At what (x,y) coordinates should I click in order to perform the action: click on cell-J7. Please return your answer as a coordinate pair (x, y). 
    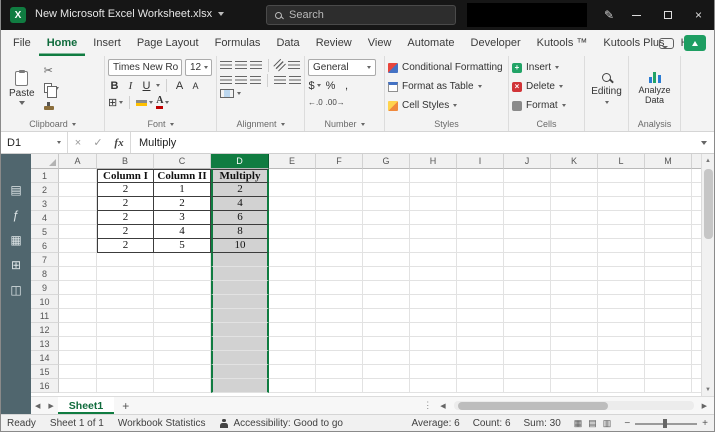
    Looking at the image, I should click on (527, 260).